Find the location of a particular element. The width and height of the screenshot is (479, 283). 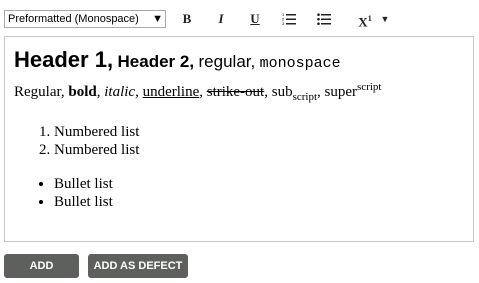

superscript-label-sup: 1 is located at coordinates (369, 18).